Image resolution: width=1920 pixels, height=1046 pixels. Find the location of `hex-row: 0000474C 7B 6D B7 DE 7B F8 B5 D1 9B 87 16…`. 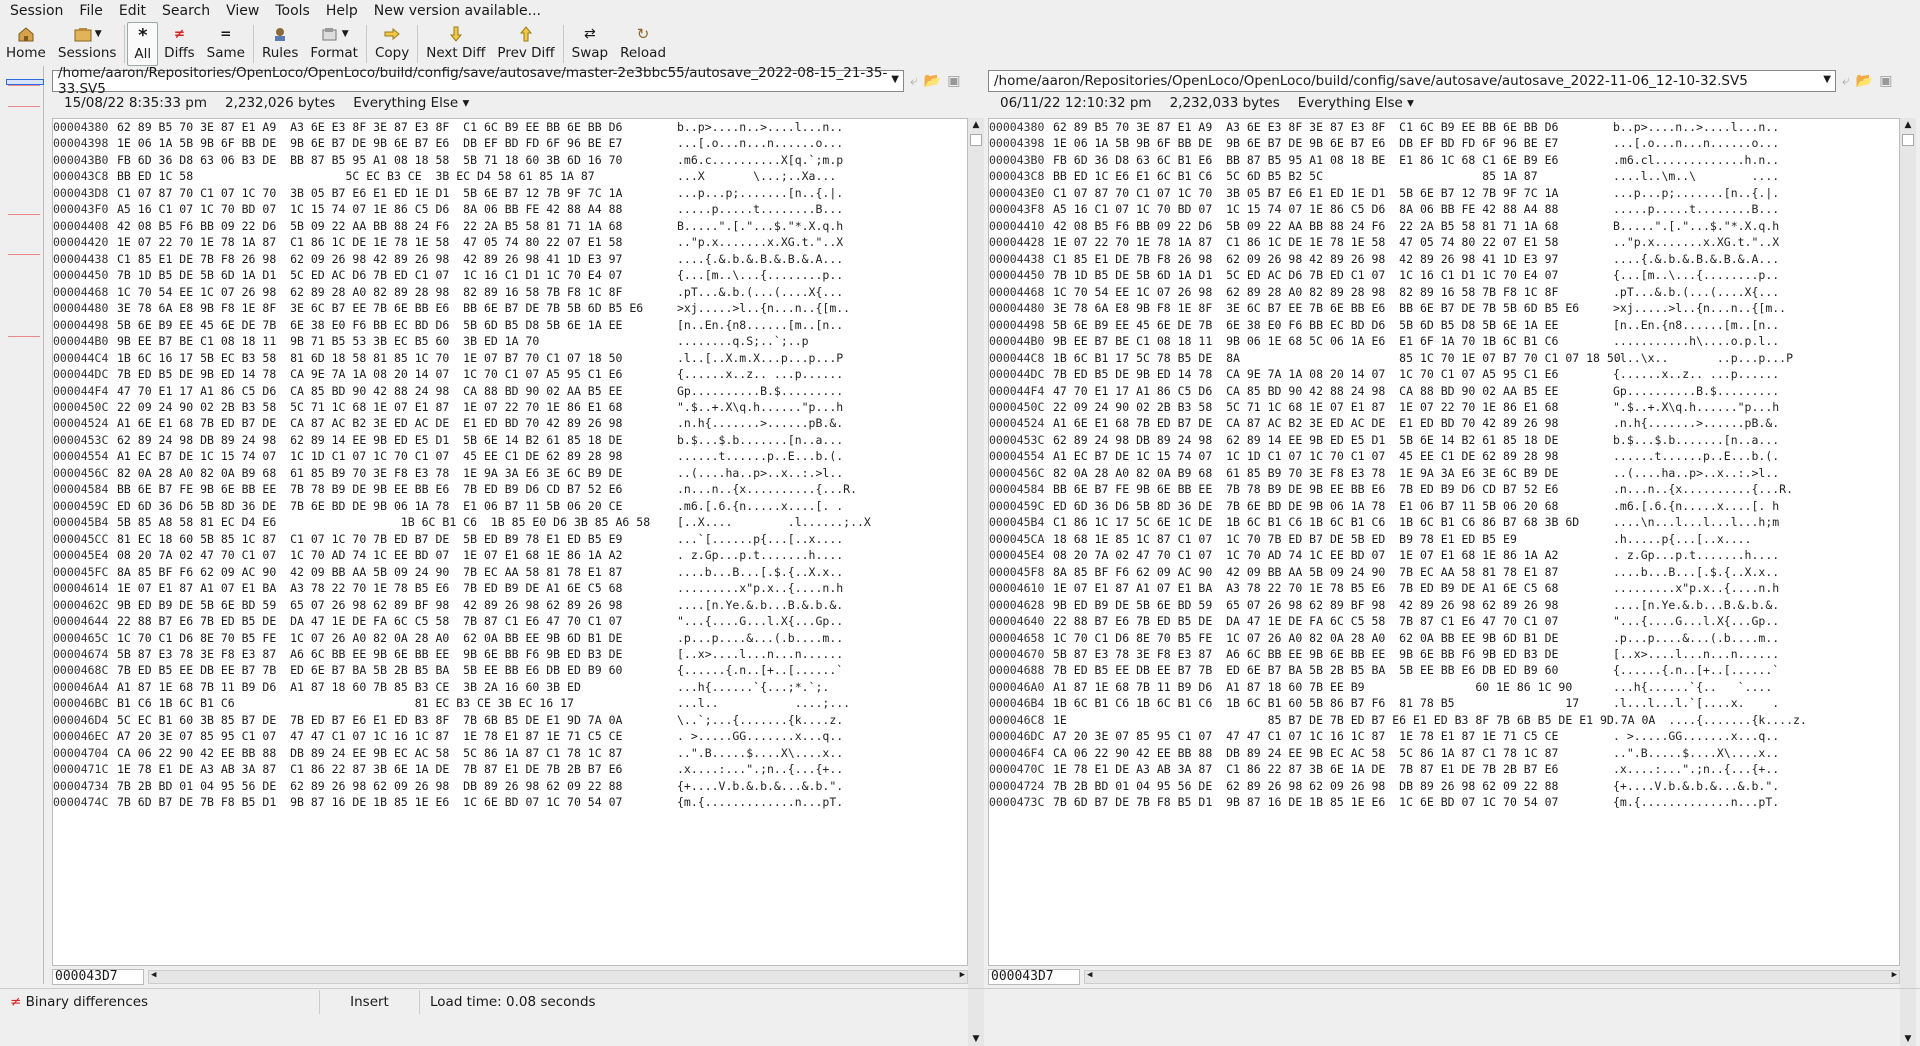

hex-row: 0000474C 7B 6D B7 DE 7B F8 B5 D1 9B 87 16… is located at coordinates (510, 802).